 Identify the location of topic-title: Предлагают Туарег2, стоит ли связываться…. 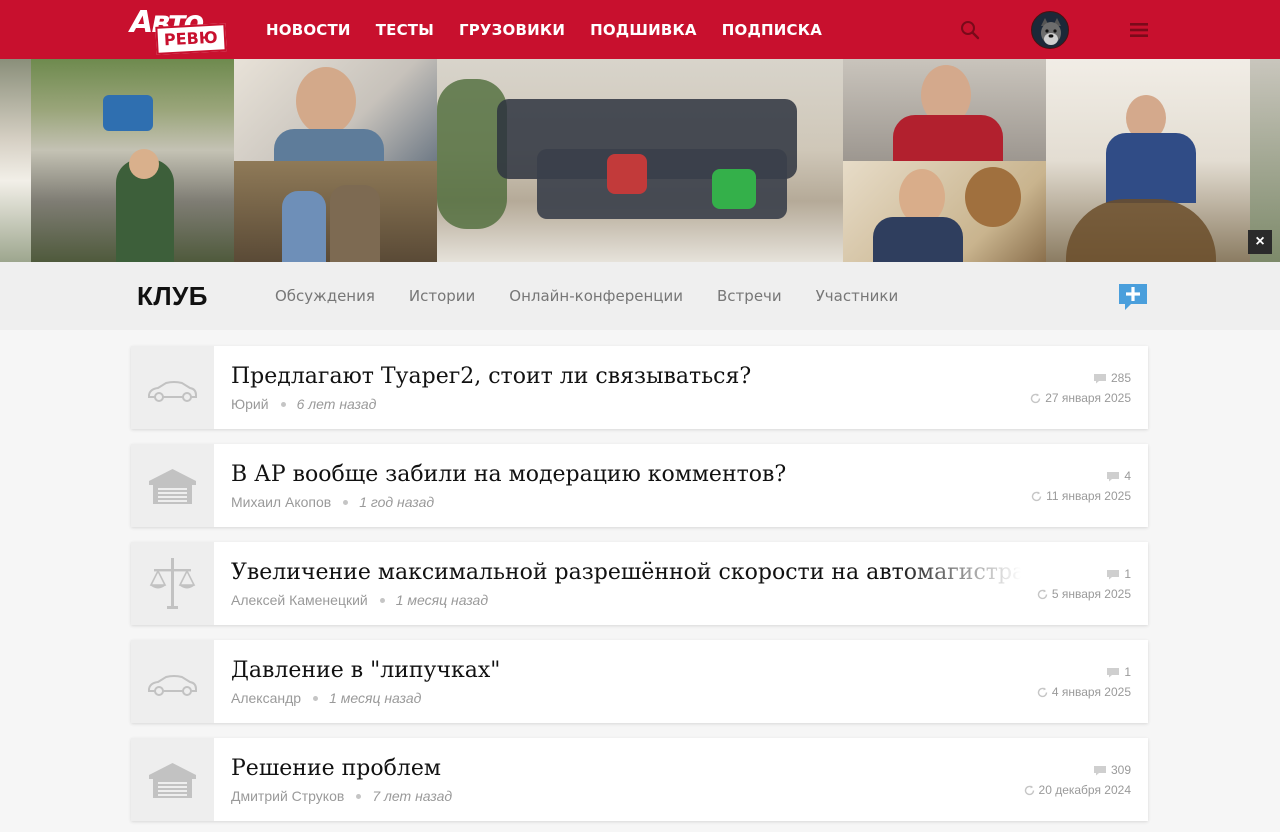
(626, 377).